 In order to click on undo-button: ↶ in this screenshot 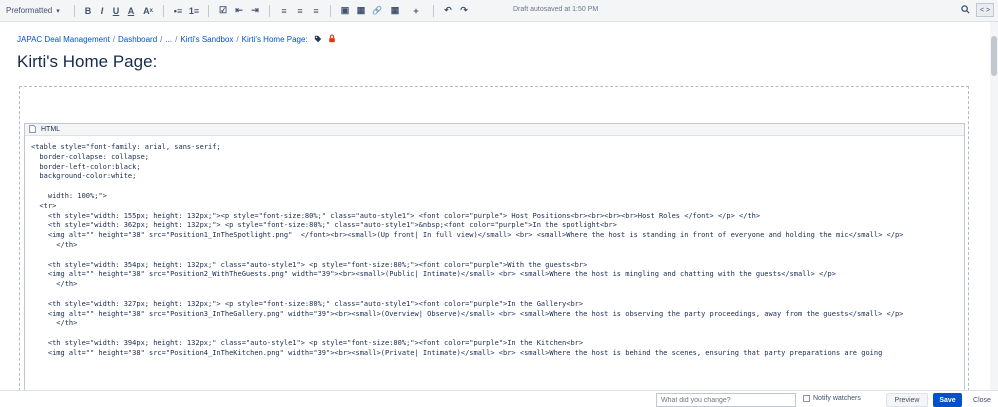, I will do `click(448, 11)`.